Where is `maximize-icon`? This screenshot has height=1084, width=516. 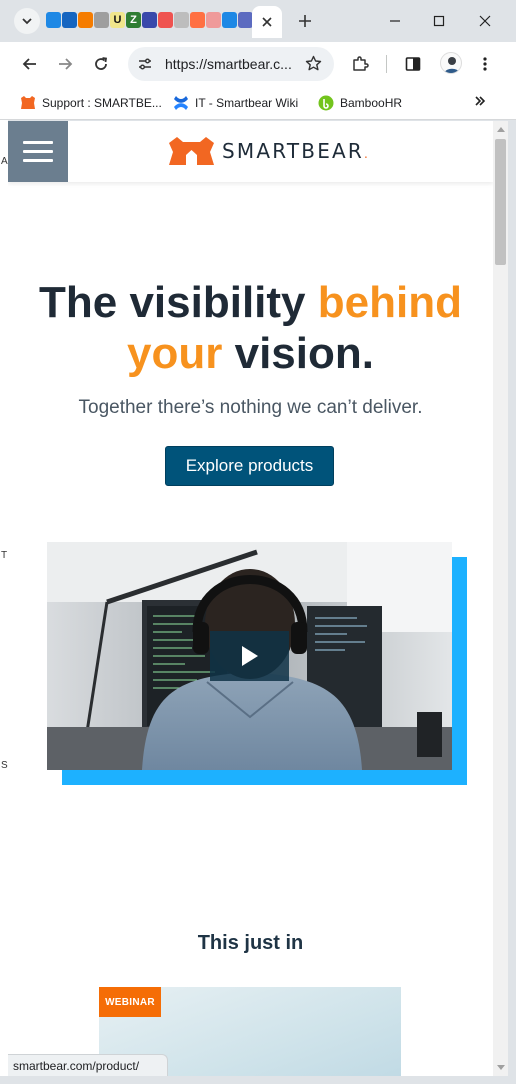
maximize-icon is located at coordinates (439, 21).